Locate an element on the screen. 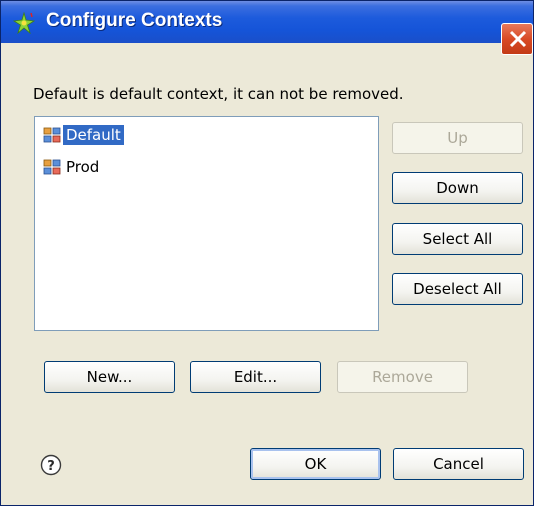  up-button: Up is located at coordinates (457, 138).